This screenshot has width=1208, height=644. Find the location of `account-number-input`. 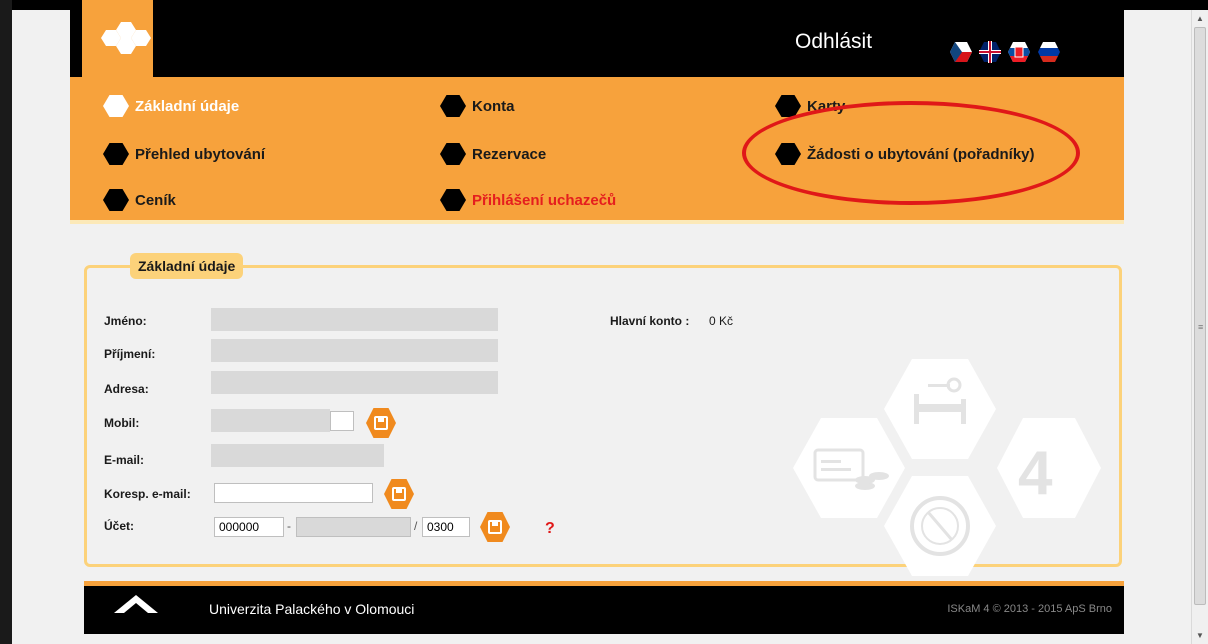

account-number-input is located at coordinates (353, 527).